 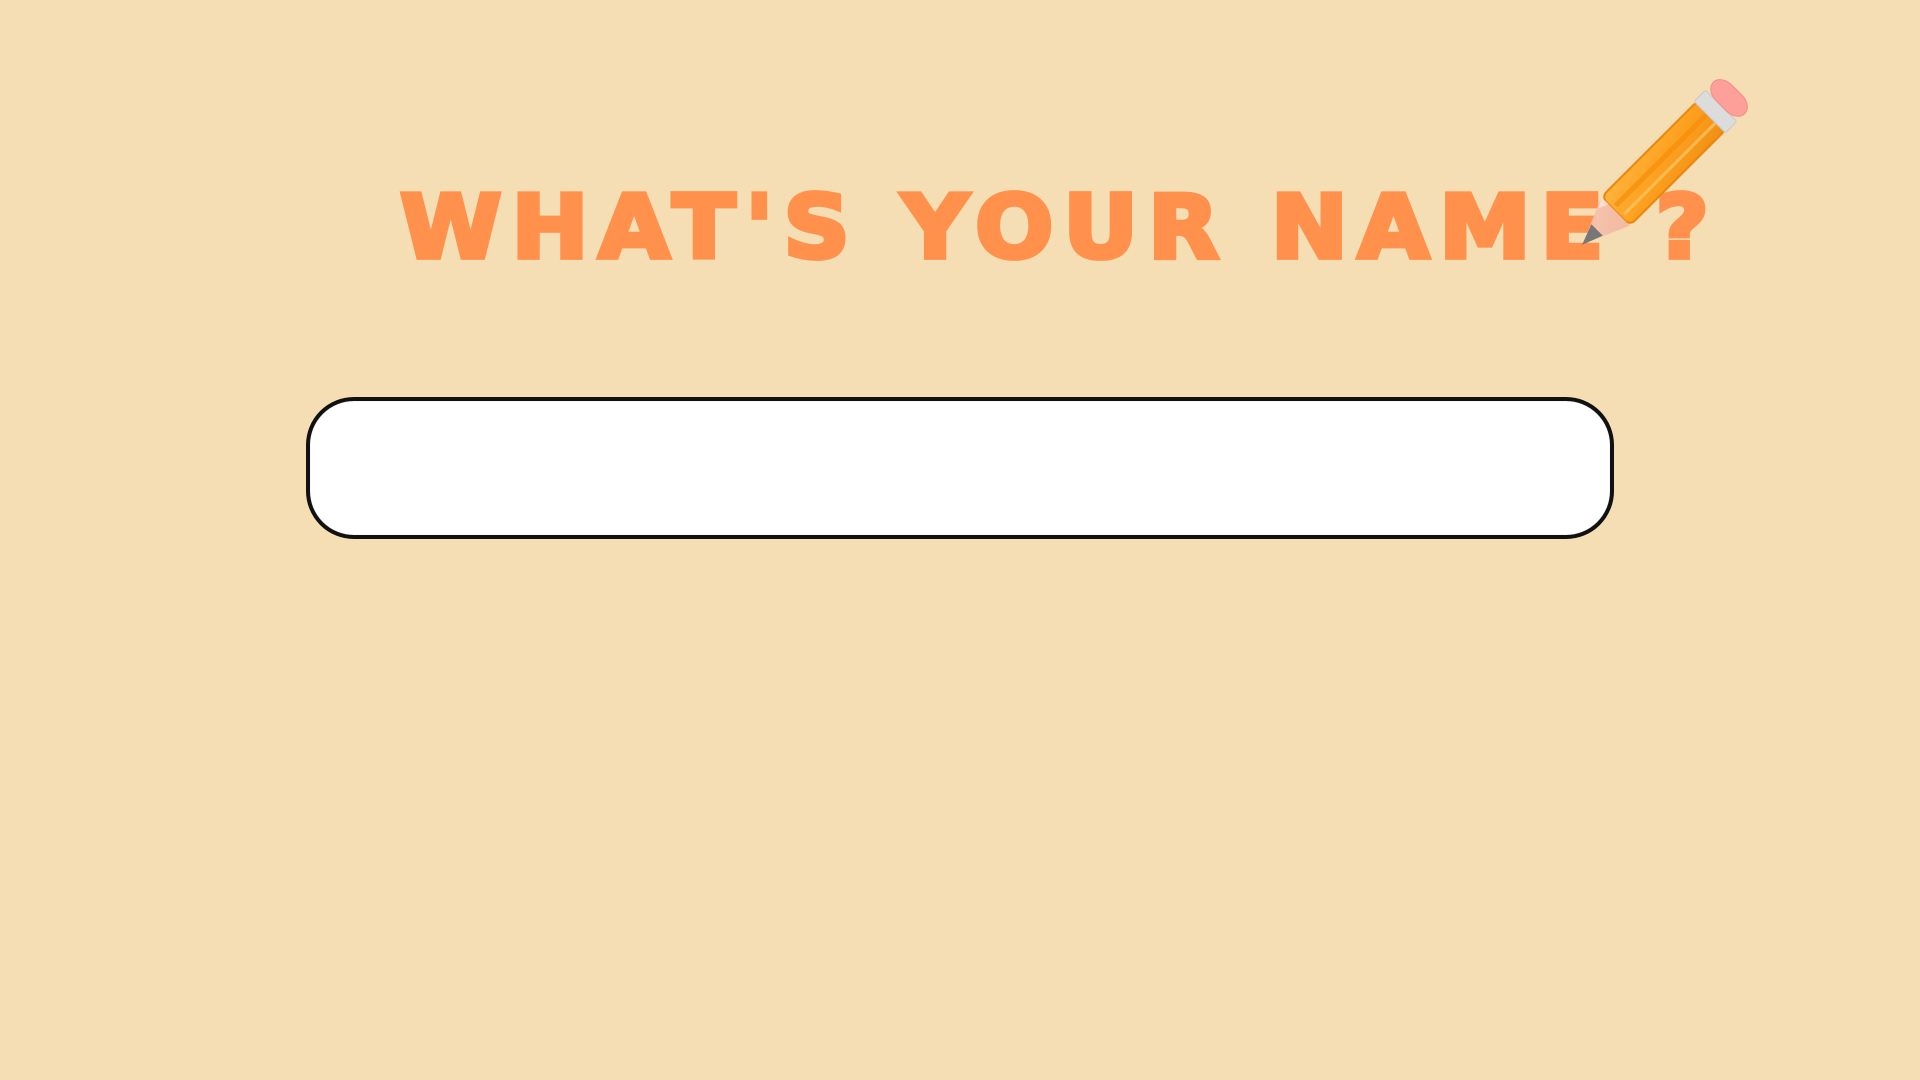 What do you see at coordinates (1665, 162) in the screenshot?
I see `pencil-icon` at bounding box center [1665, 162].